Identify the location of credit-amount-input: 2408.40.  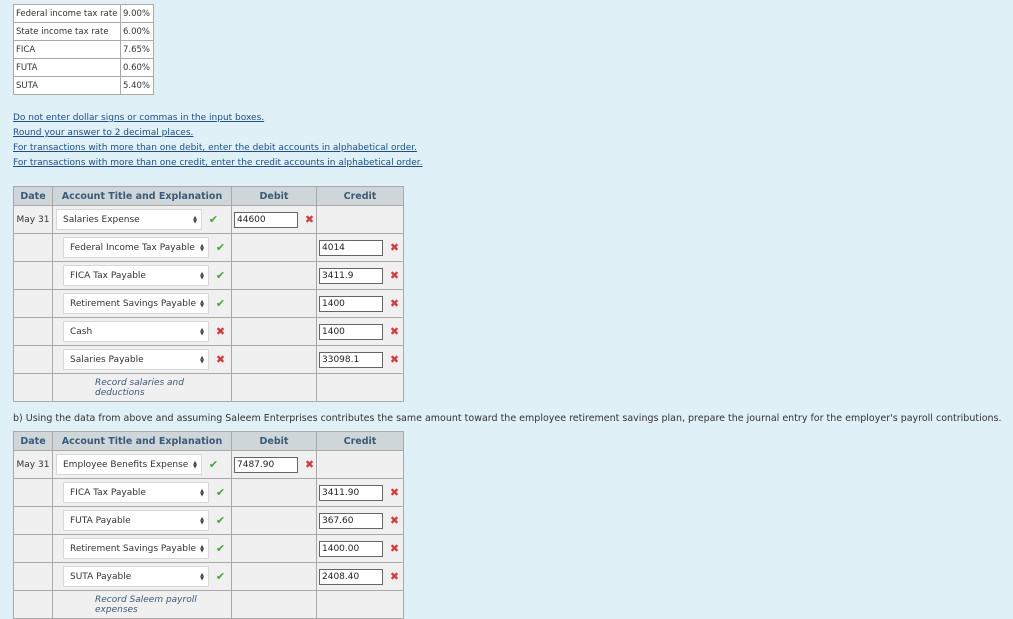
(351, 576).